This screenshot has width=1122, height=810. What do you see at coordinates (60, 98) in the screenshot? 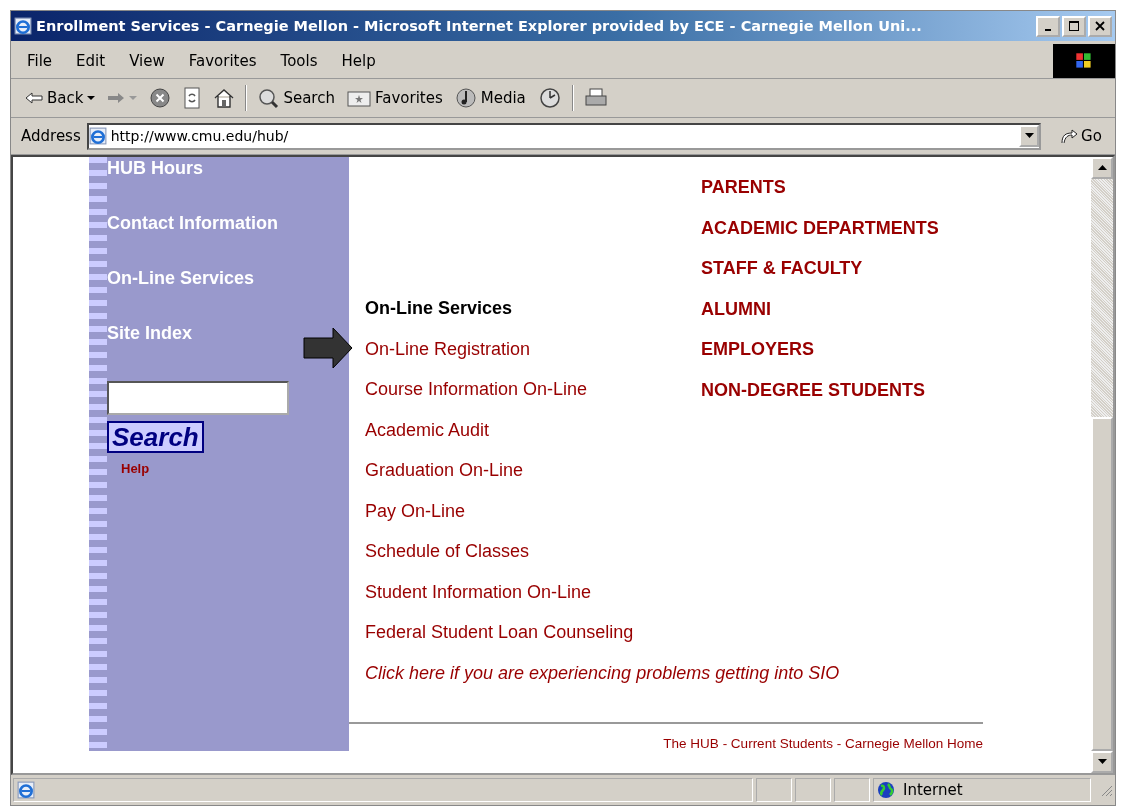
I see `back-button: Back` at bounding box center [60, 98].